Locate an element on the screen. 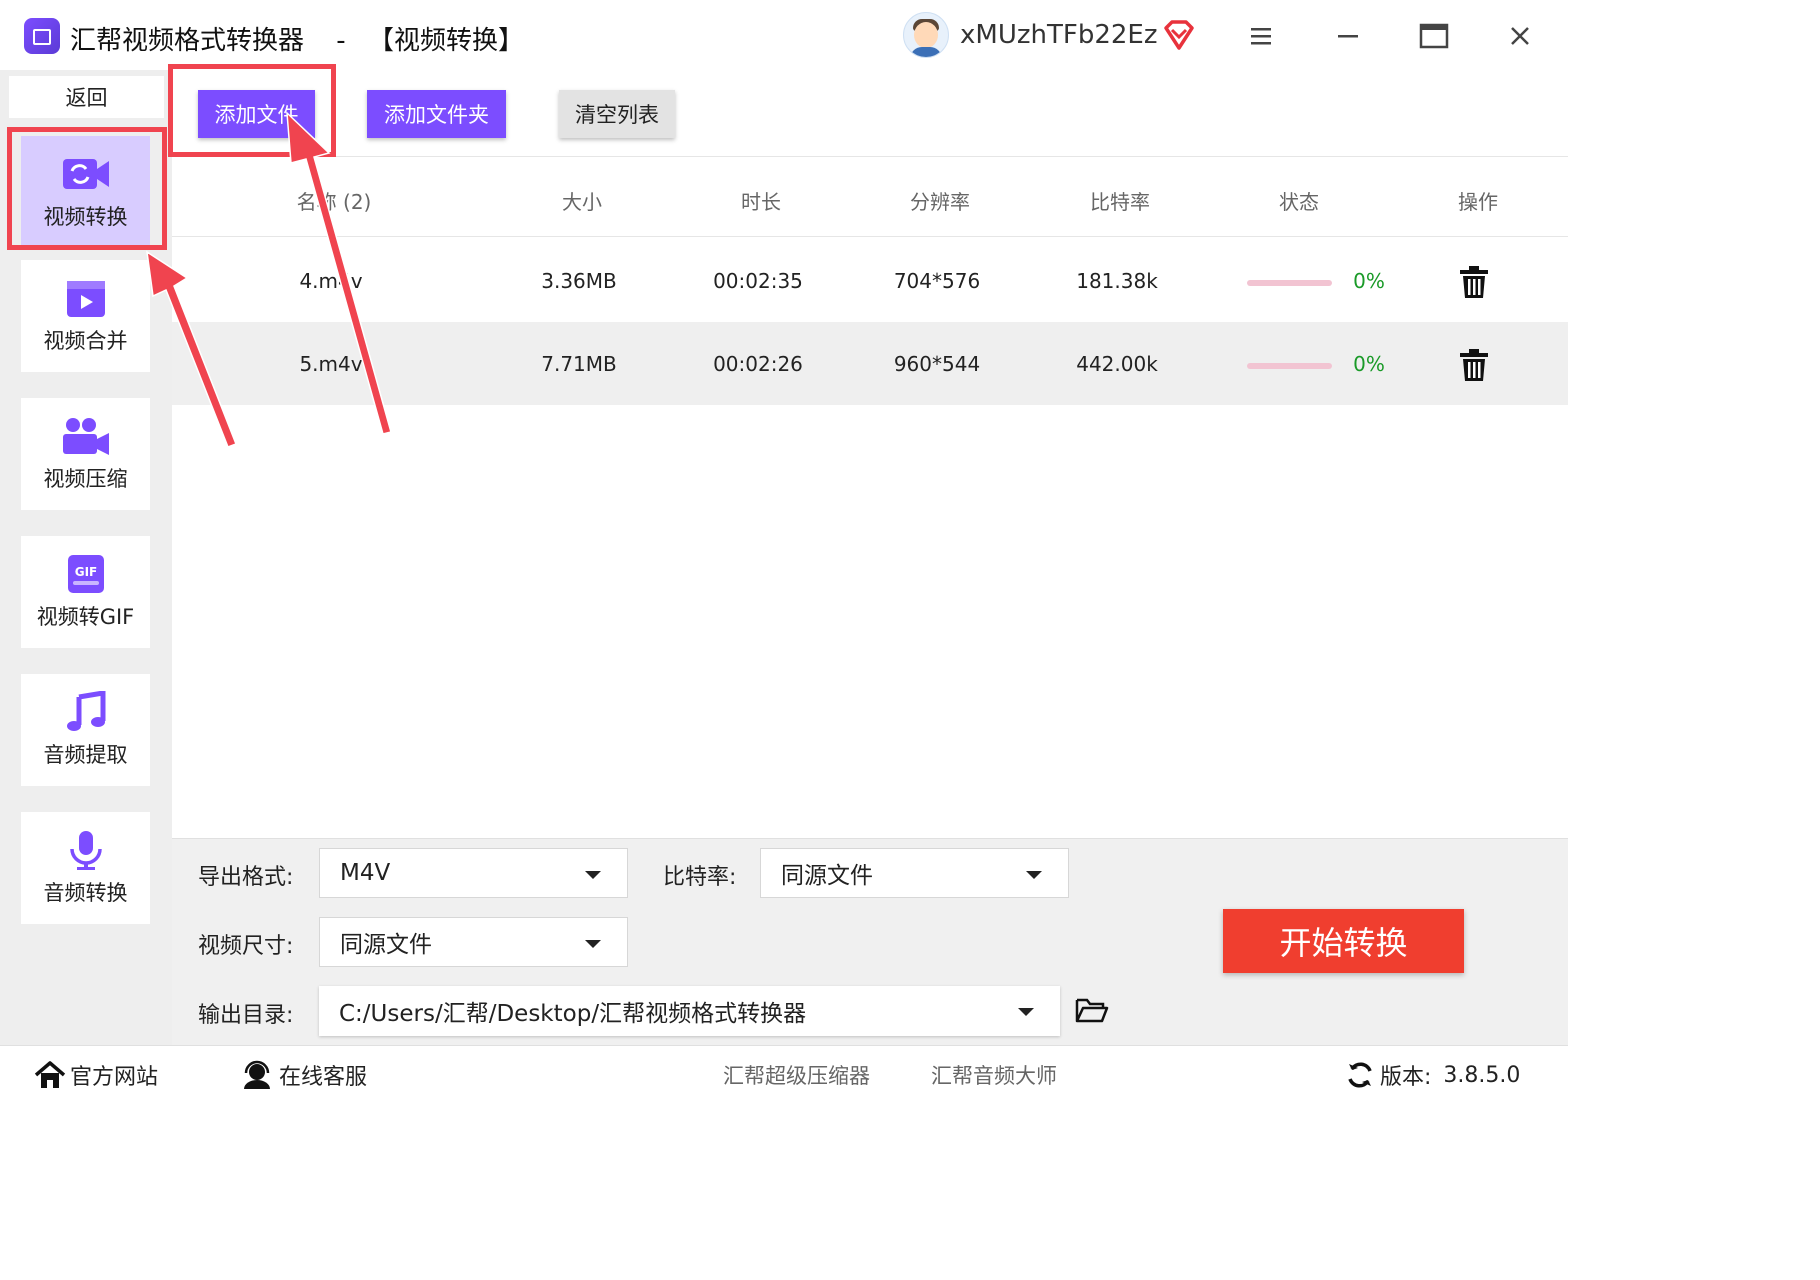  file-size: 7.71MB is located at coordinates (579, 364).